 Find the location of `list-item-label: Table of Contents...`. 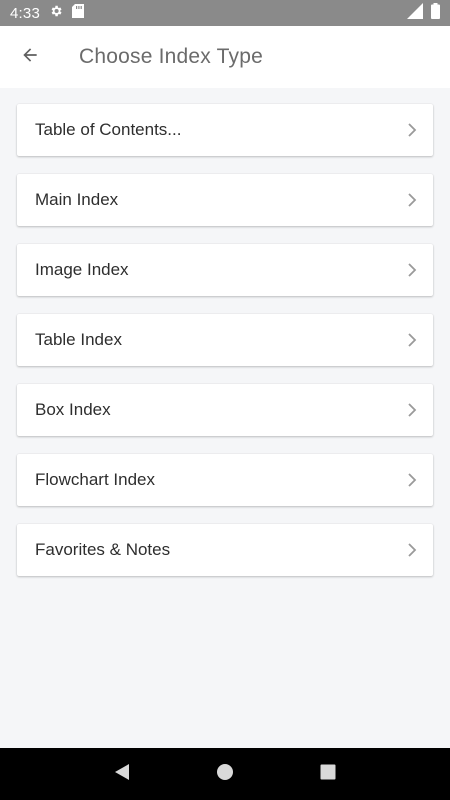

list-item-label: Table of Contents... is located at coordinates (108, 129).